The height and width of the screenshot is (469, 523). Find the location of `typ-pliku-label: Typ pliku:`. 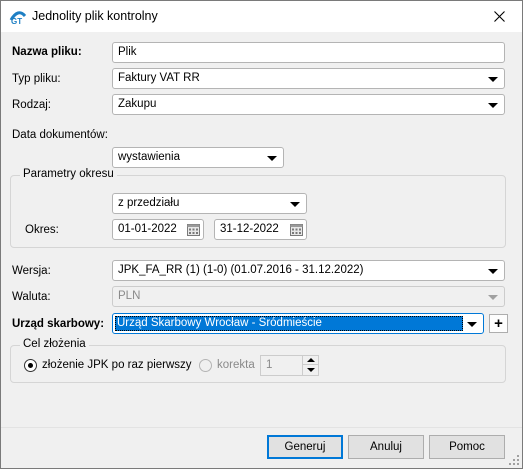

typ-pliku-label: Typ pliku: is located at coordinates (36, 79).